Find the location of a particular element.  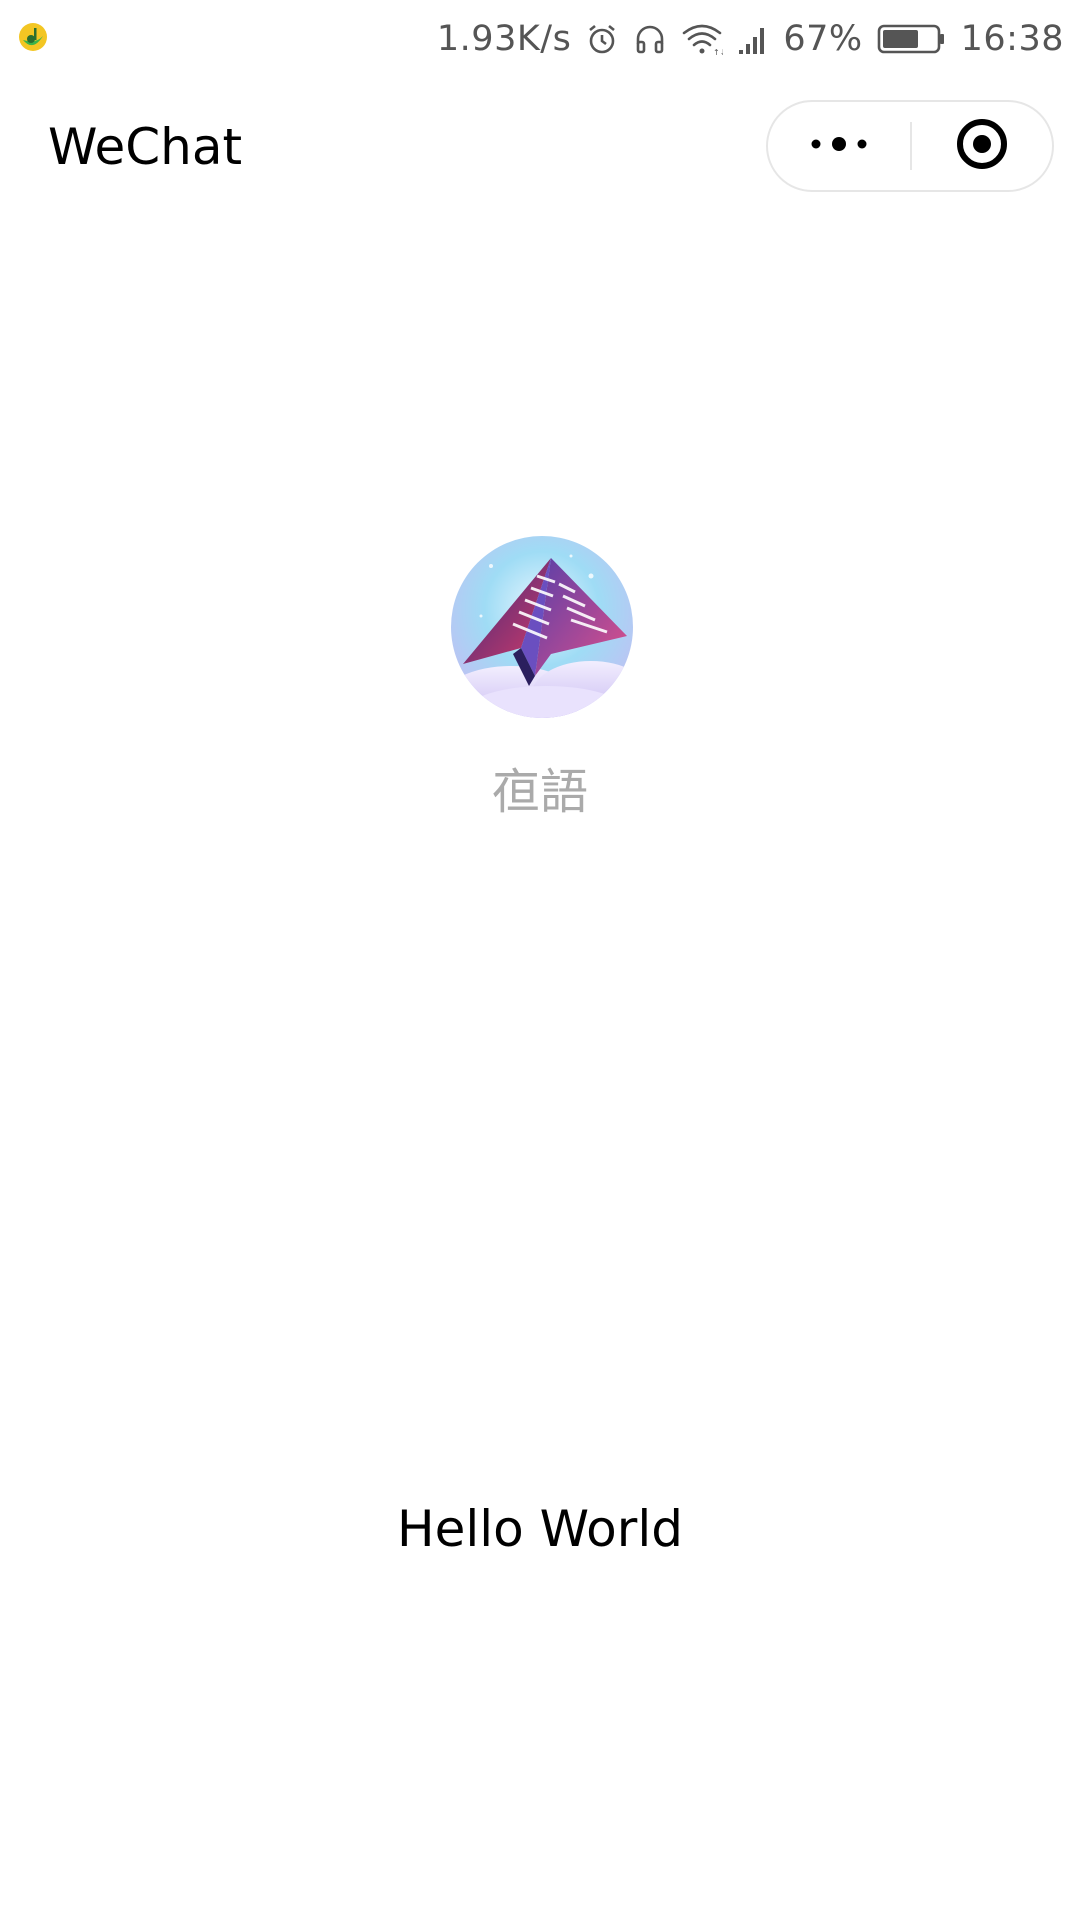

close-miniprogram-button is located at coordinates (982, 146).